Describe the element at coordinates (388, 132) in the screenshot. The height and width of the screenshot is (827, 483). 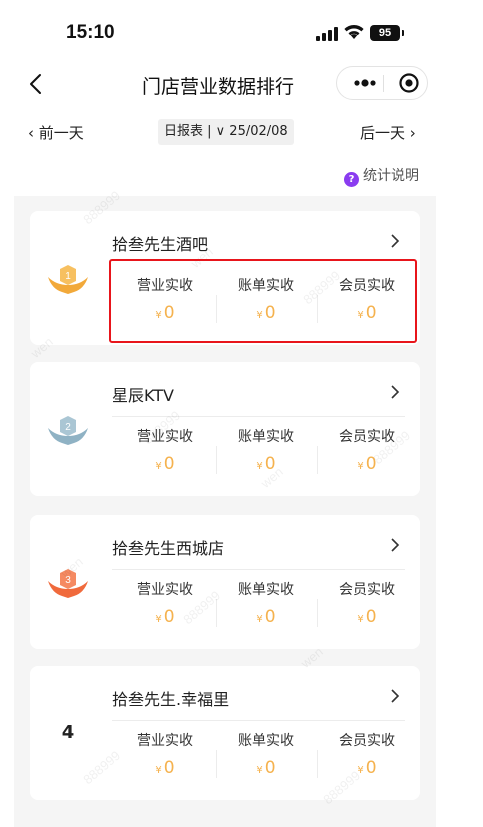
I see `next-day-button: 后一天 ›` at that location.